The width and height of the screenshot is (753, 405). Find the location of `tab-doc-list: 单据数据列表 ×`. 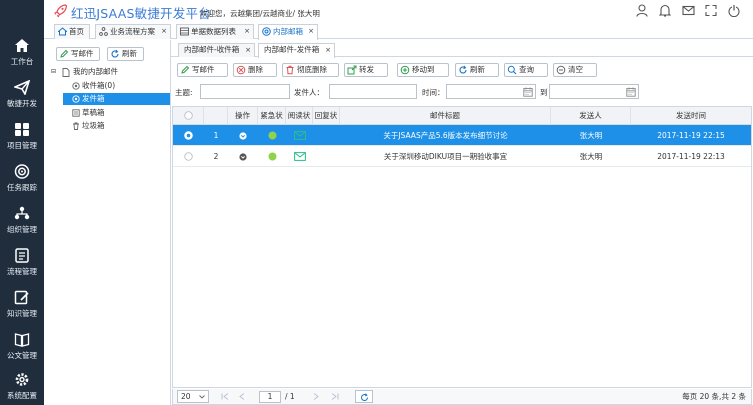

tab-doc-list: 单据数据列表 × is located at coordinates (215, 31).